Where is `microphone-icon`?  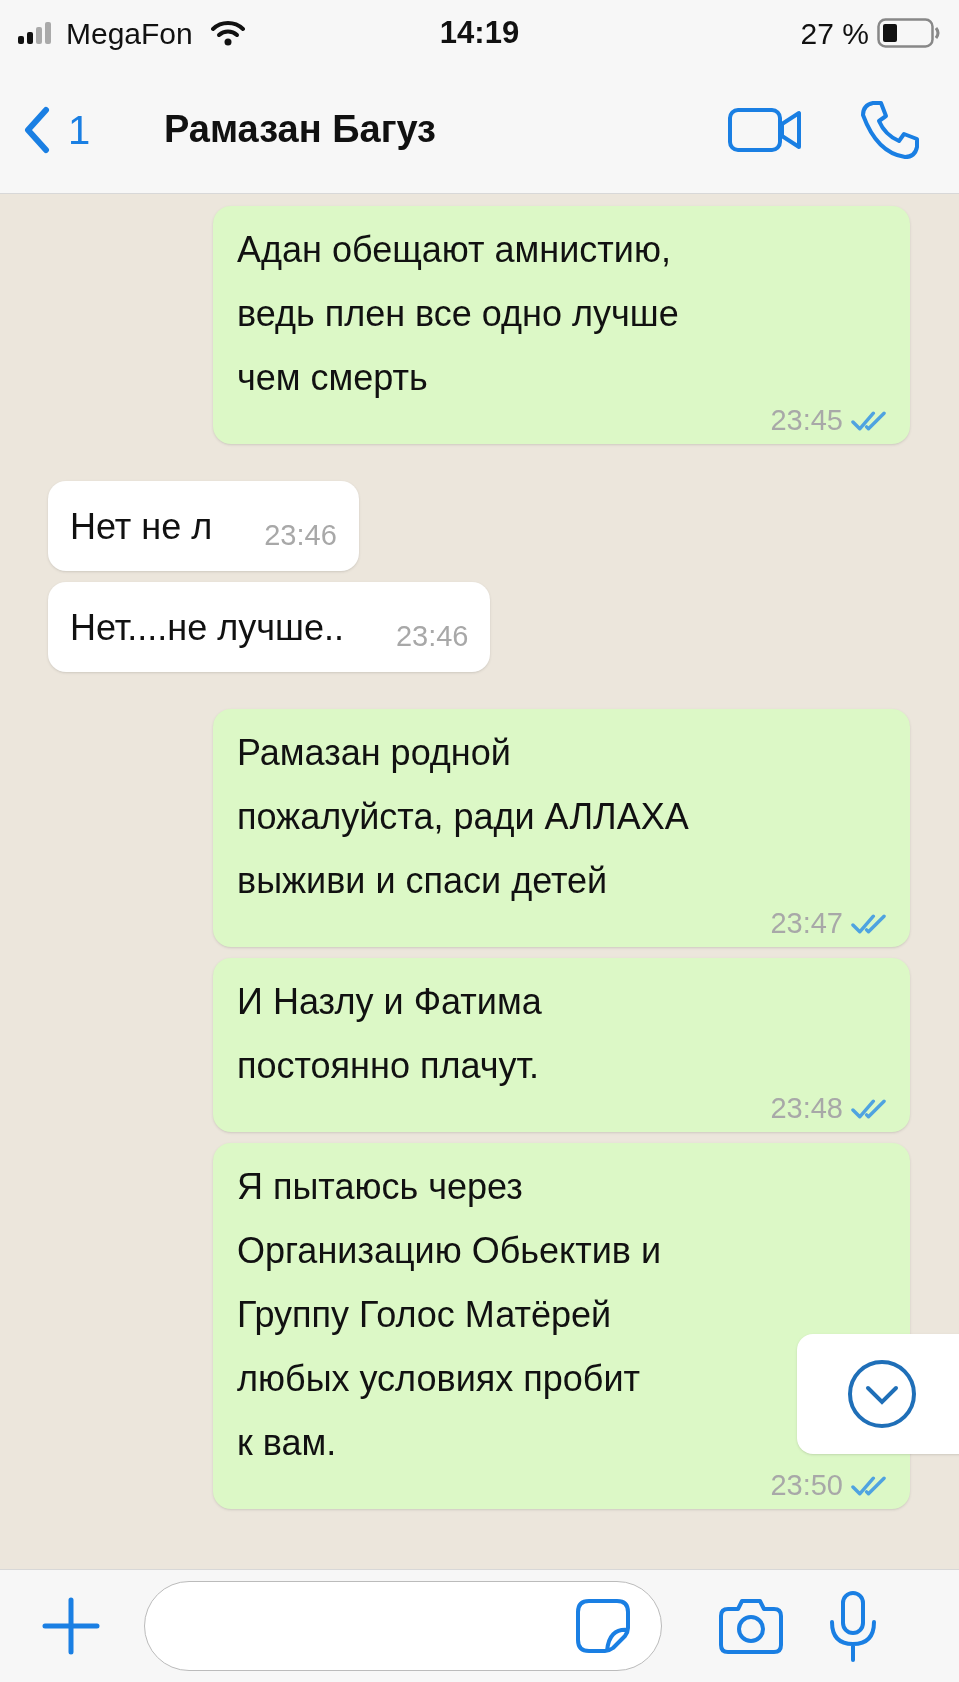
microphone-icon is located at coordinates (853, 1626).